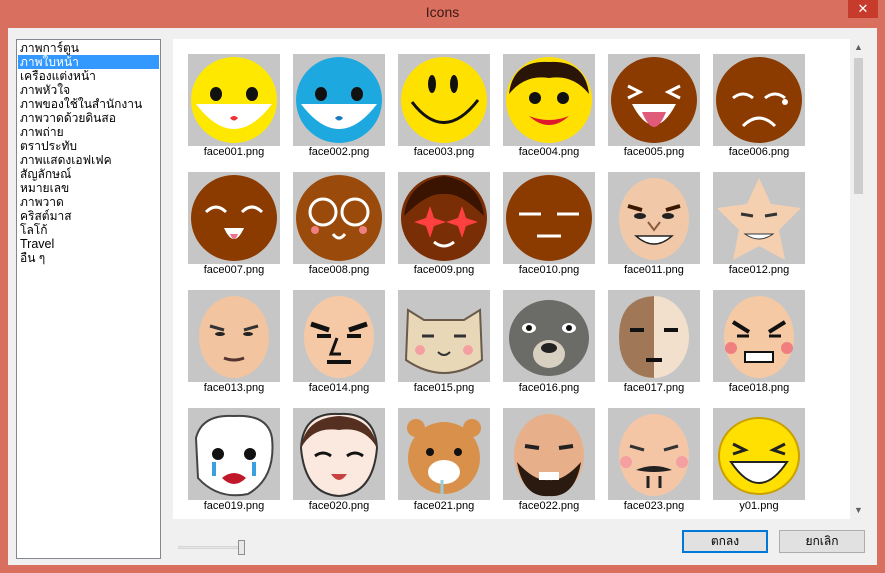 This screenshot has width=885, height=573. I want to click on category-item: เครื่องแต่งหน้า, so click(88, 76).